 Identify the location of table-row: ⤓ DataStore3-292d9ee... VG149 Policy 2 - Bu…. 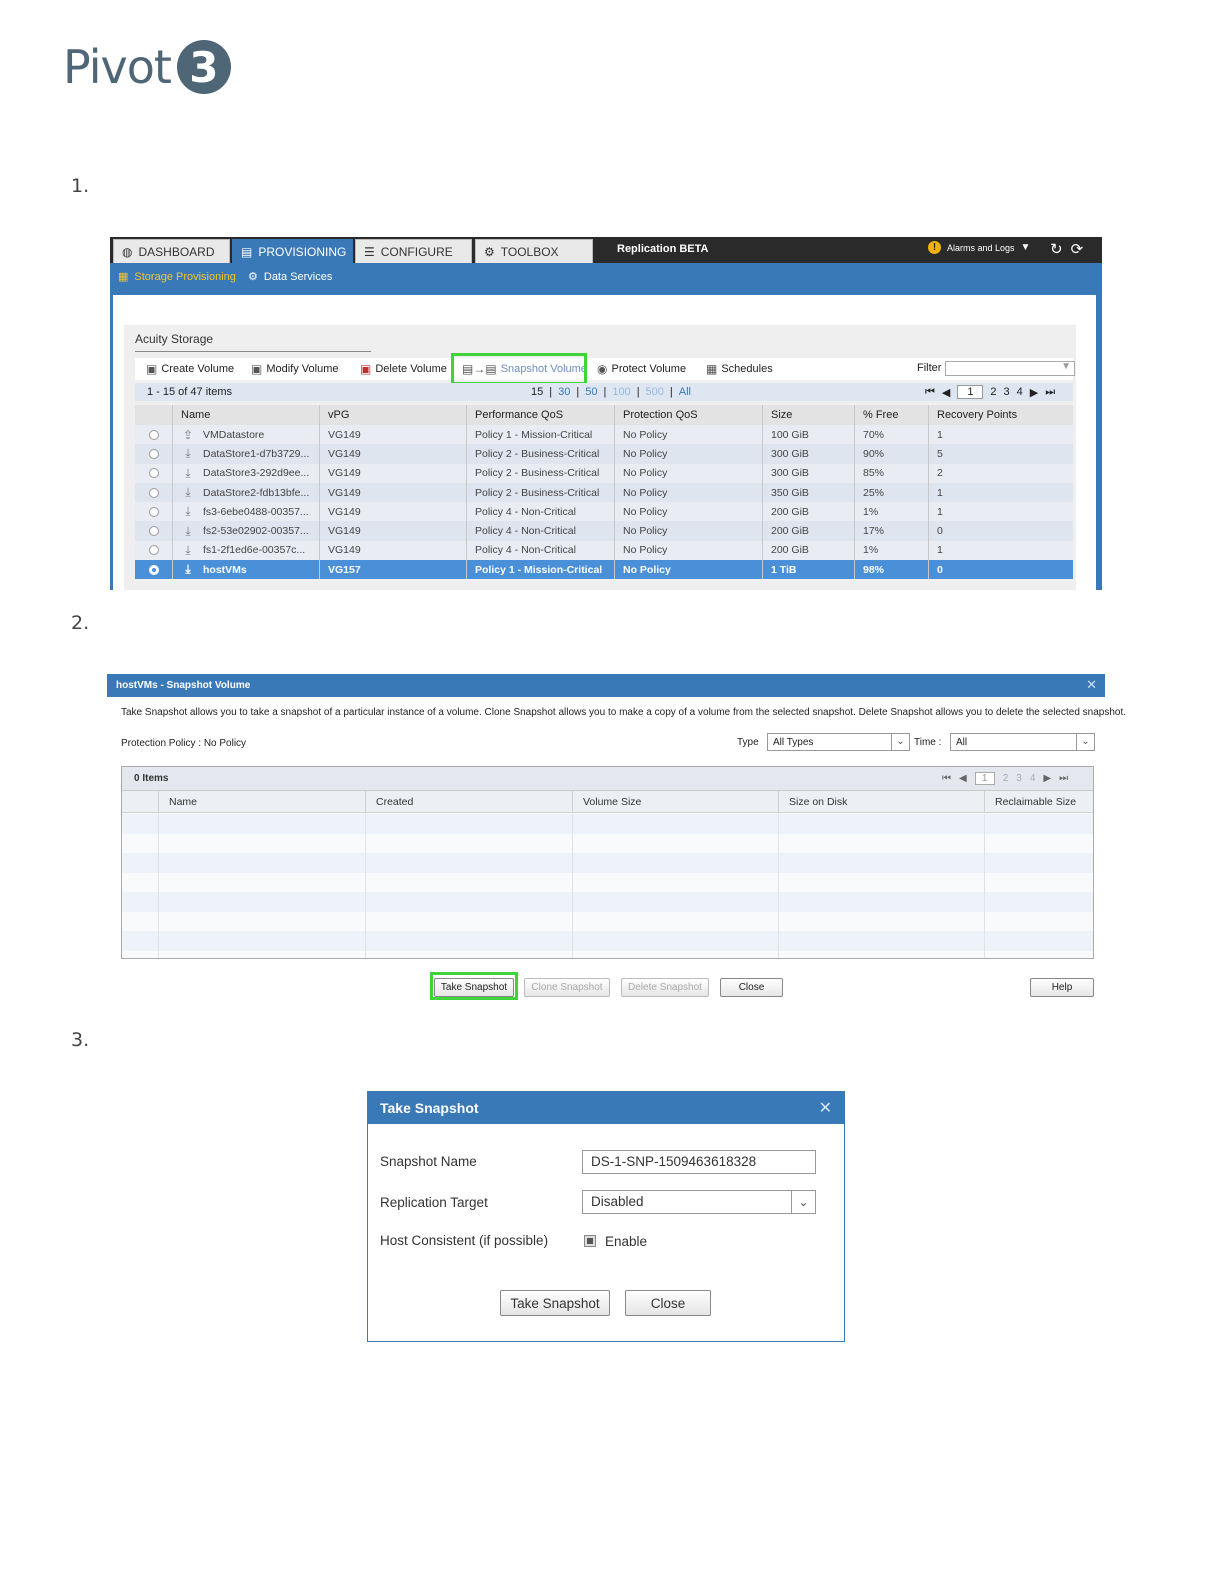
(604, 473).